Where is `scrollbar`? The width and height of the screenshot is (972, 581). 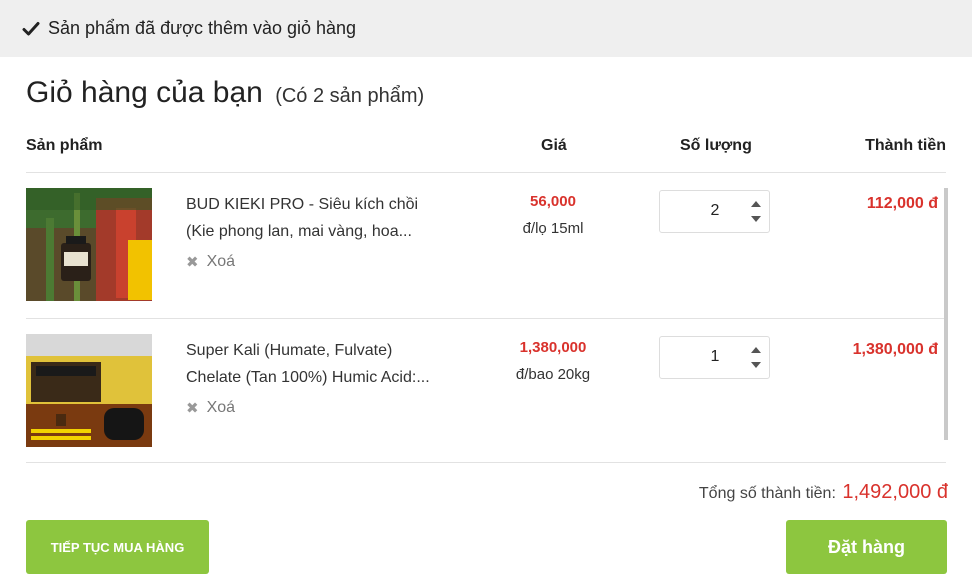
scrollbar is located at coordinates (946, 314).